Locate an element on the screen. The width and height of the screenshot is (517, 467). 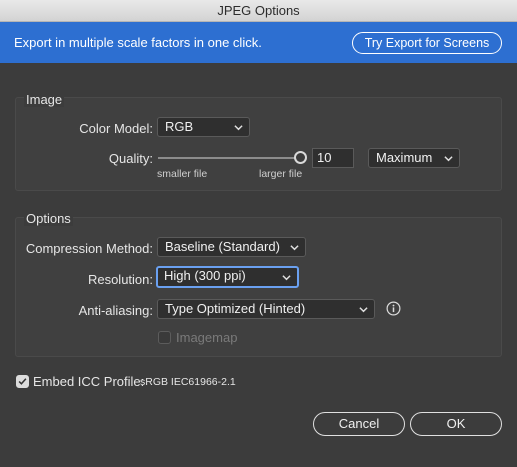
quality-preset-select: Maximum is located at coordinates (414, 158).